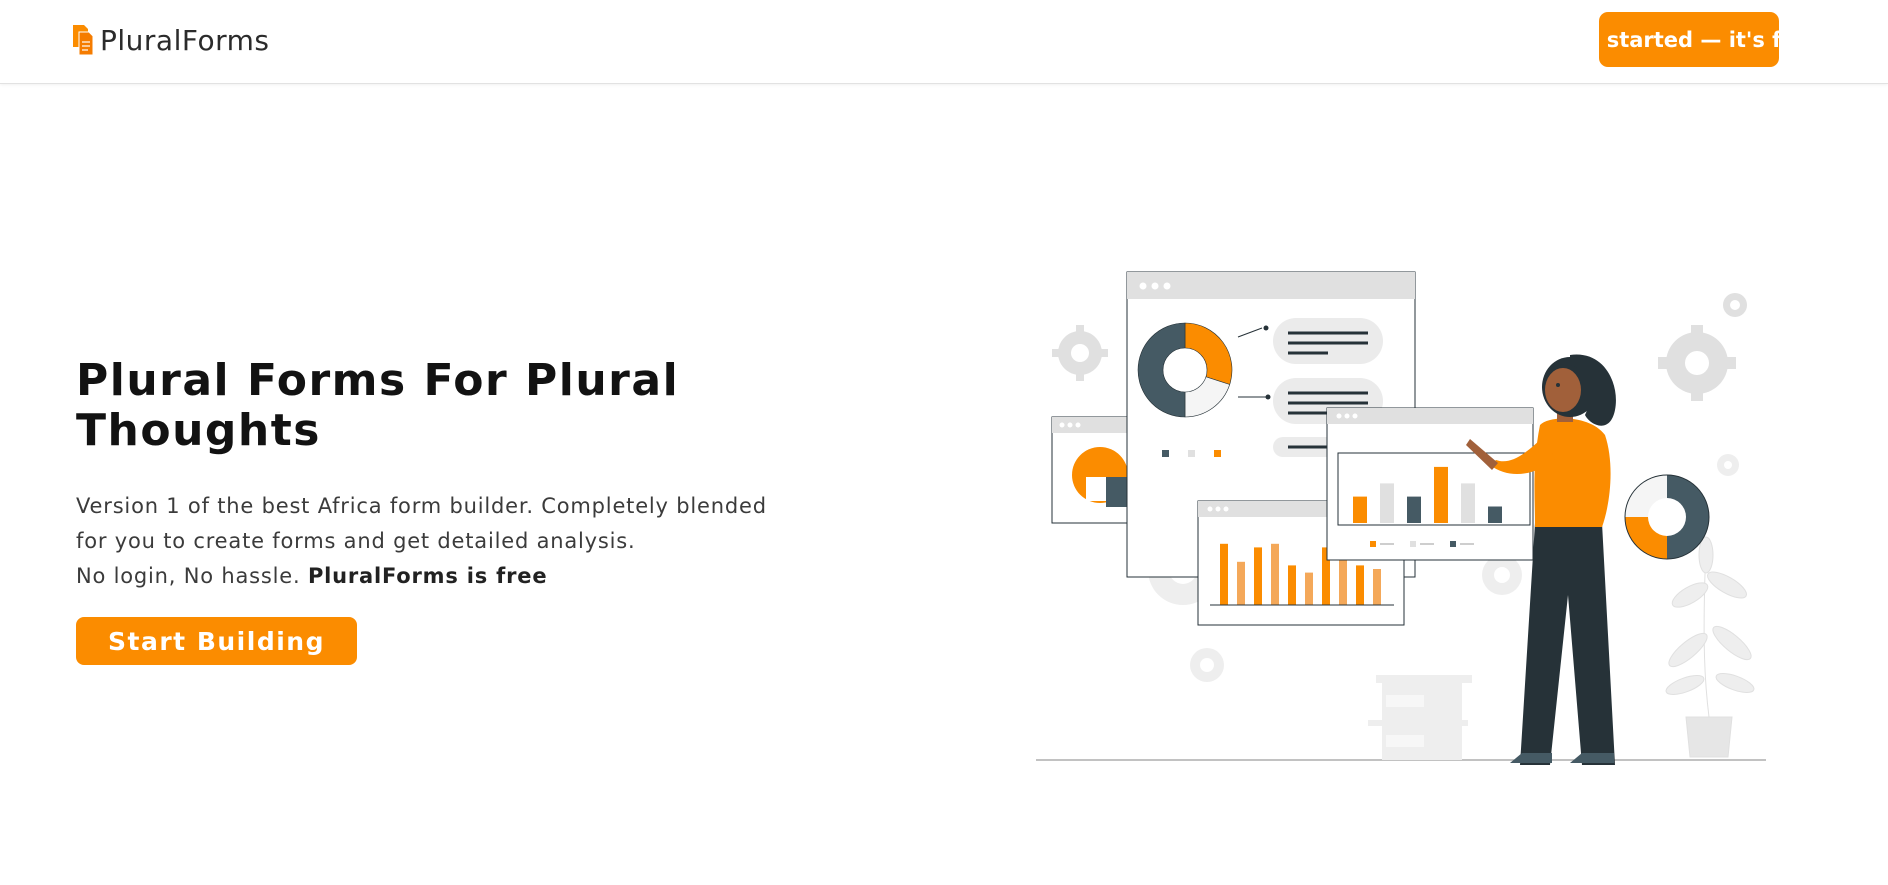 The image size is (1888, 885). I want to click on get-started-button: Get started — it's free, so click(1689, 39).